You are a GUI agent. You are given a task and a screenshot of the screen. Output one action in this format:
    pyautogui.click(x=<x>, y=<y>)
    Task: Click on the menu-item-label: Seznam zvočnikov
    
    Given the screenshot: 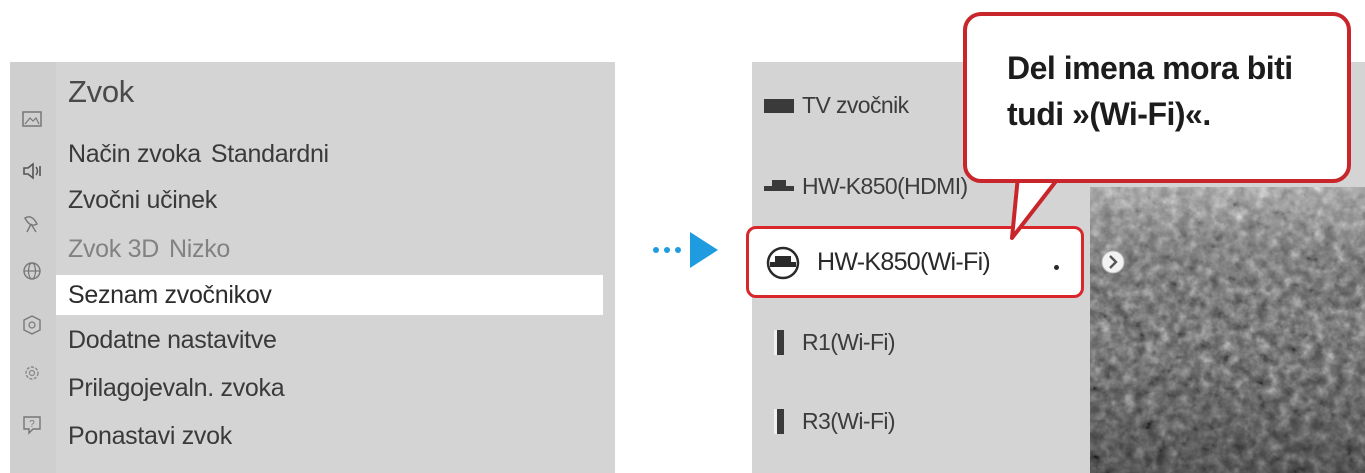 What is the action you would take?
    pyautogui.click(x=170, y=294)
    